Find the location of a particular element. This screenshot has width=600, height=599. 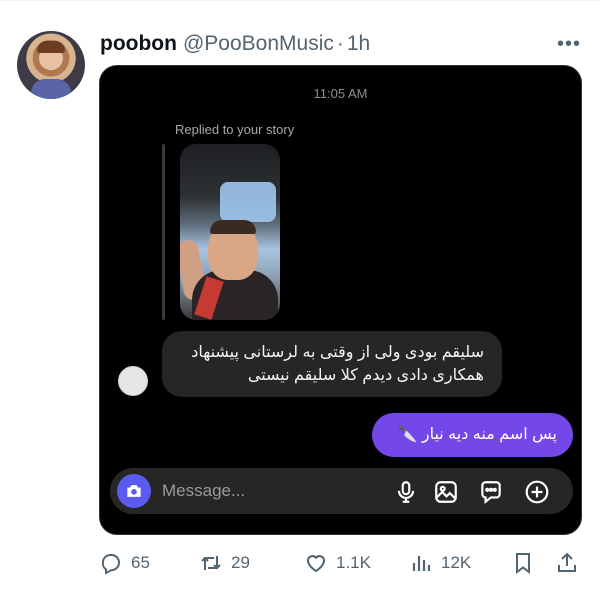

tweet-actions: 65 29 1.1K 12K is located at coordinates (341, 563).